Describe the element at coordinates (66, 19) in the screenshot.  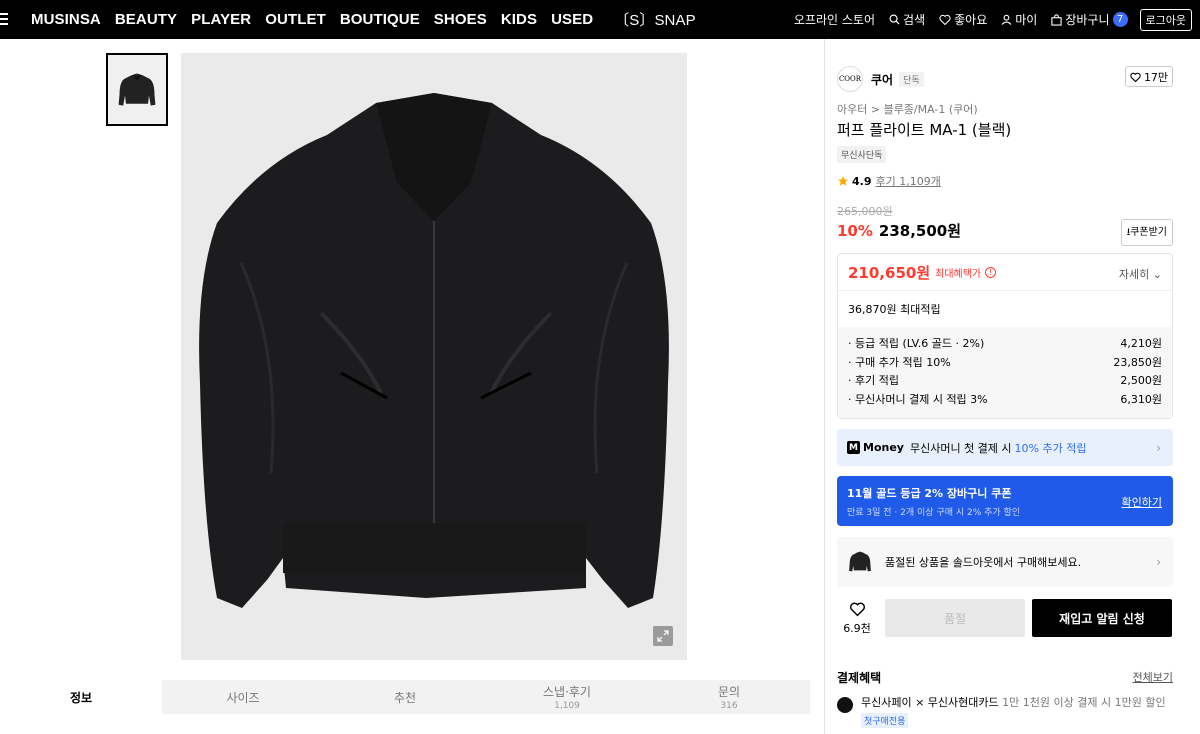
I see `nav-musinsa: MUSINSA` at that location.